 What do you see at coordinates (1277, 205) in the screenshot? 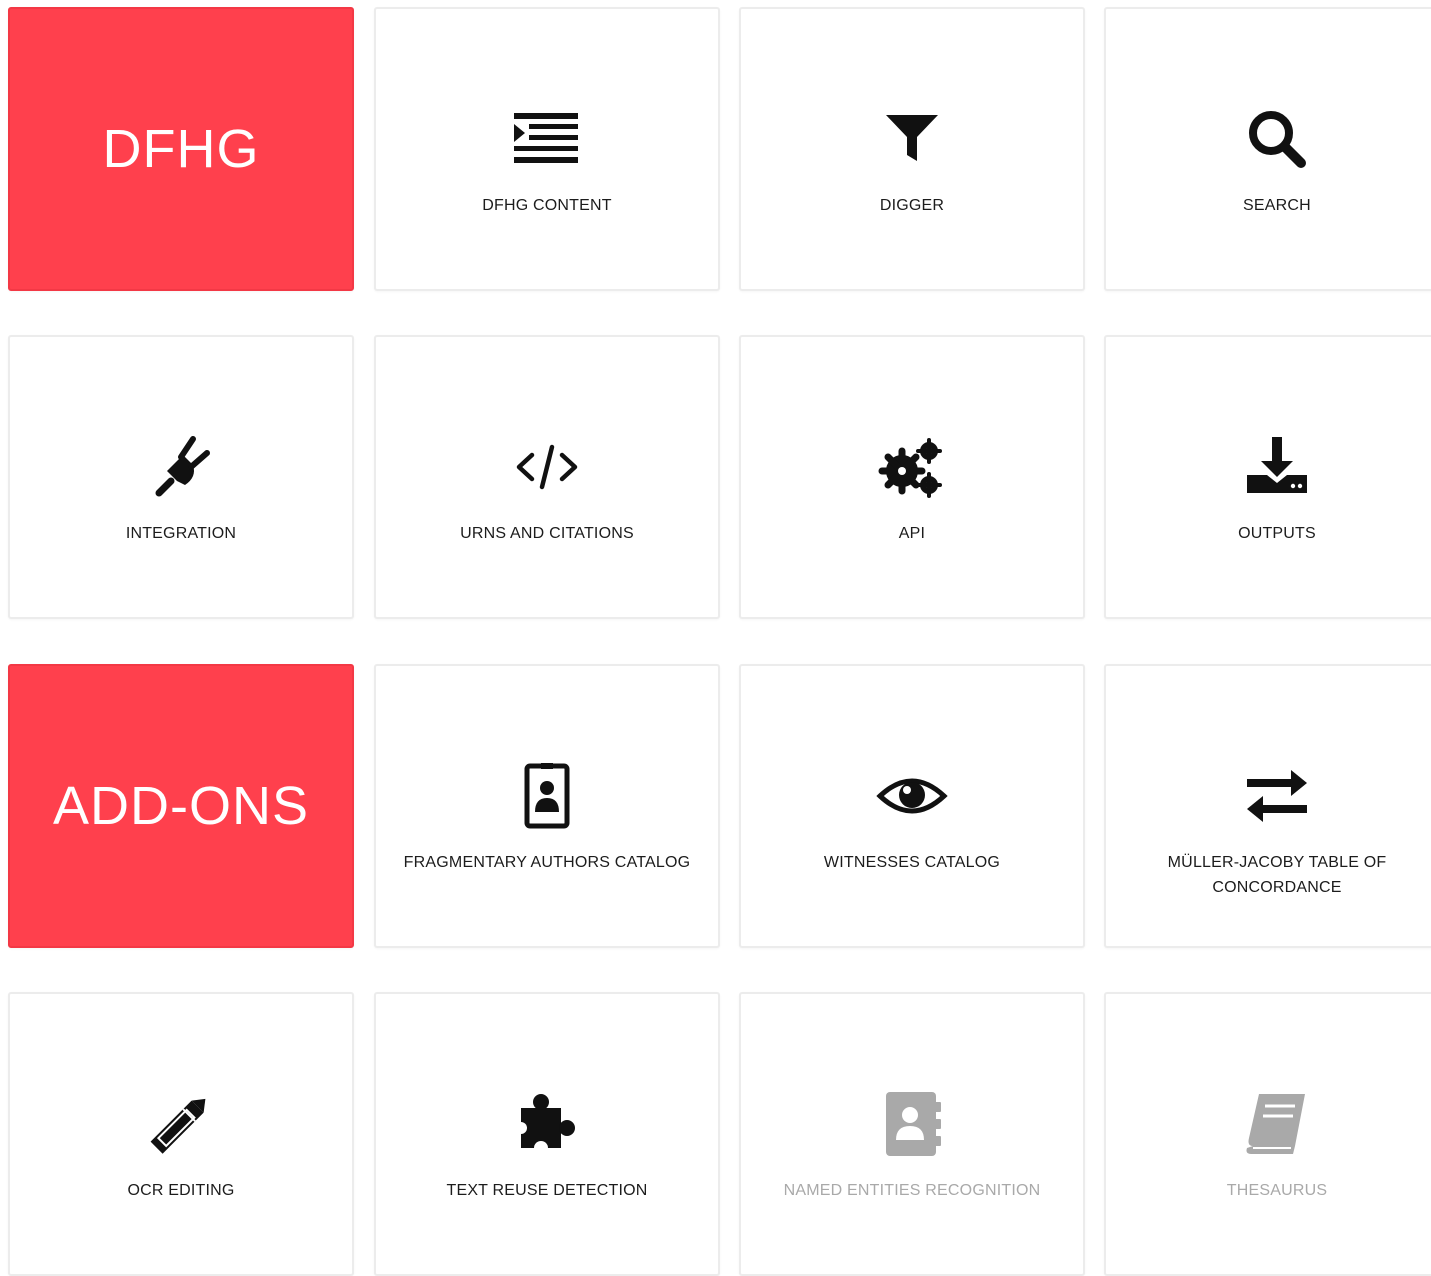
I see `tile-label: SEARCH` at bounding box center [1277, 205].